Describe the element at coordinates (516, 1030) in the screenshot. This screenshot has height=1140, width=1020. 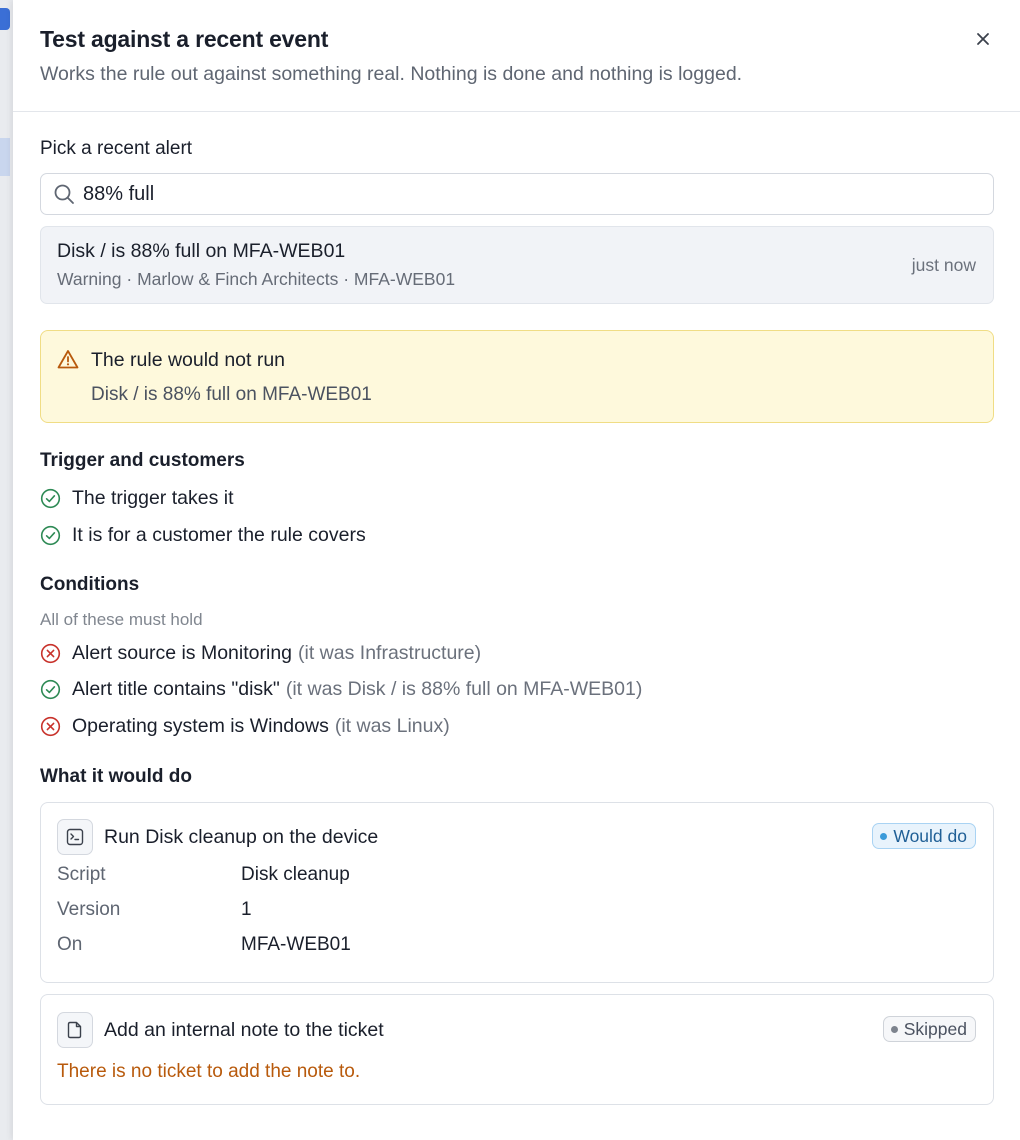
I see `action-card-header: Add an internal note to the ticket` at that location.